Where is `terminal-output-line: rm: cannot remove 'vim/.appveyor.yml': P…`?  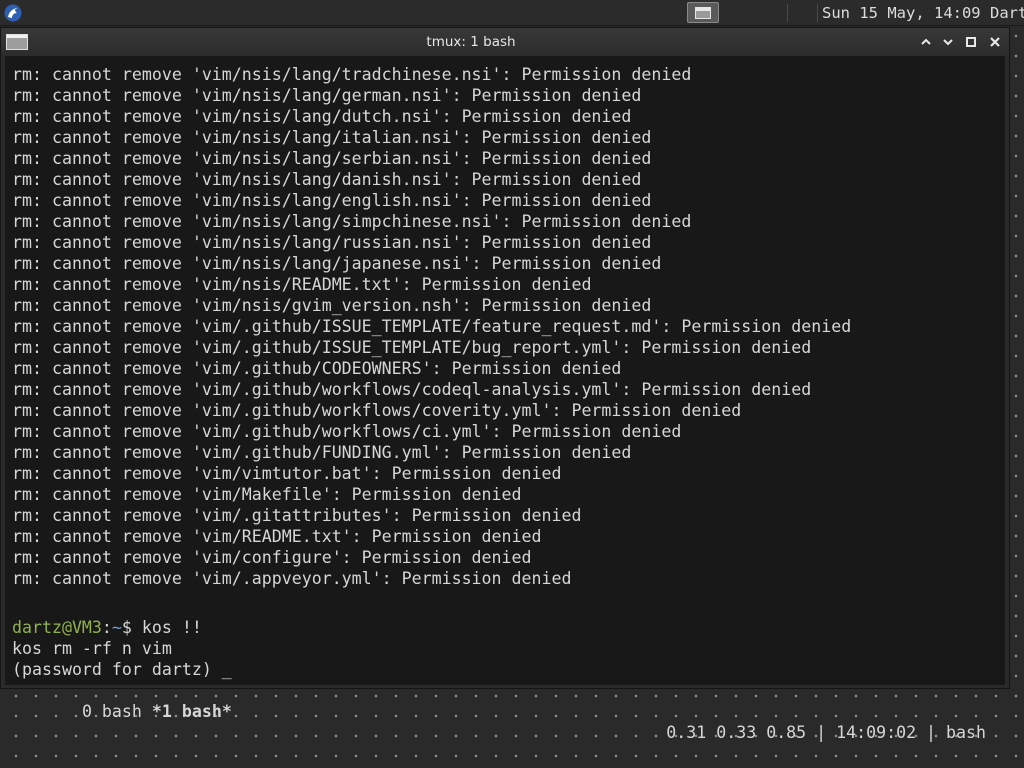
terminal-output-line: rm: cannot remove 'vim/.appveyor.yml': P… is located at coordinates (292, 578).